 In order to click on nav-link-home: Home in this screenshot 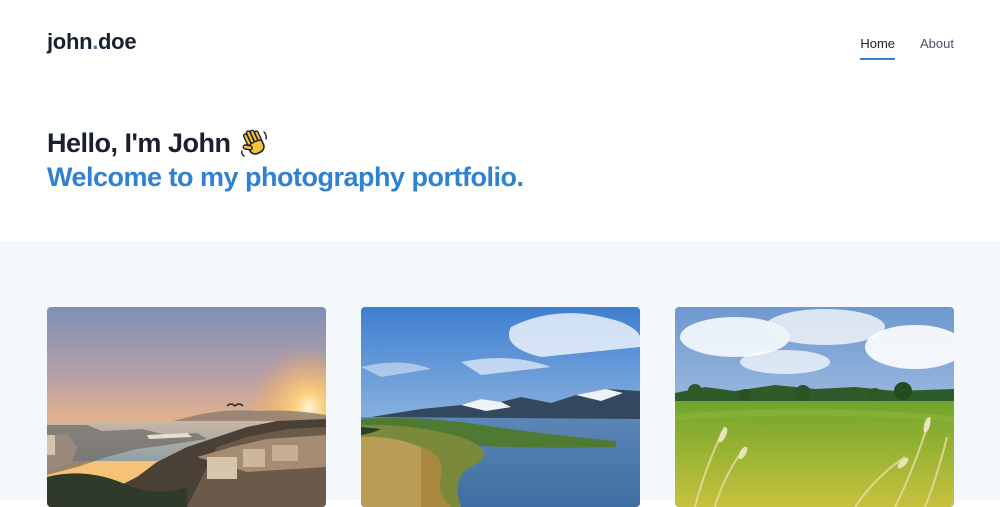, I will do `click(878, 48)`.